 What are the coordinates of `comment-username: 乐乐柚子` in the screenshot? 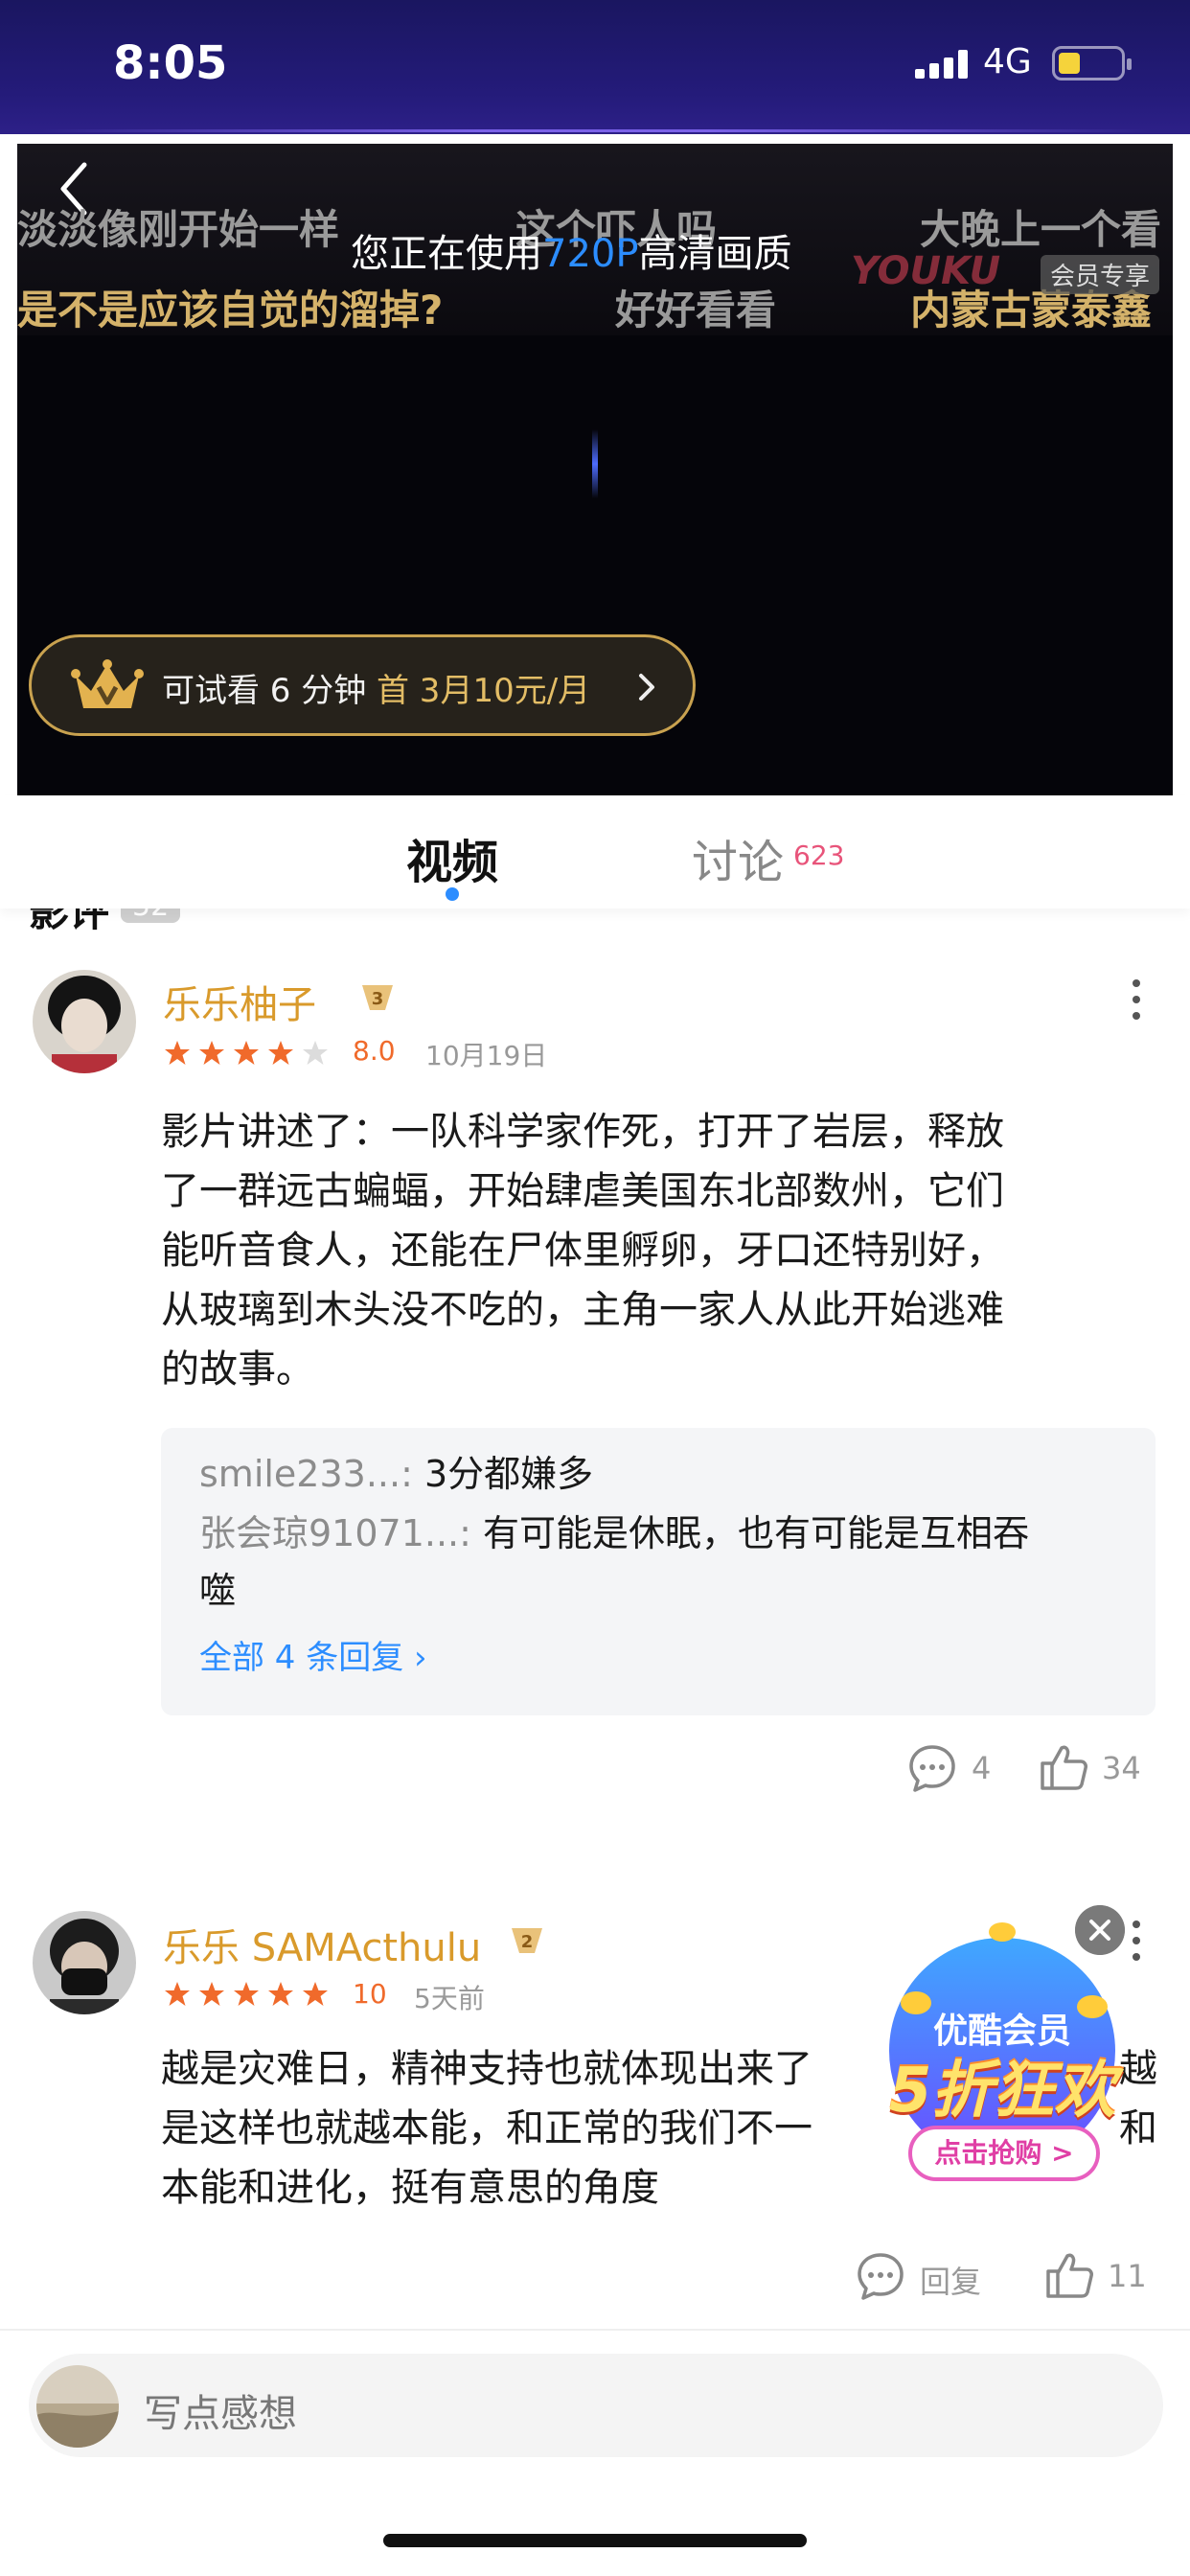 It's located at (240, 1001).